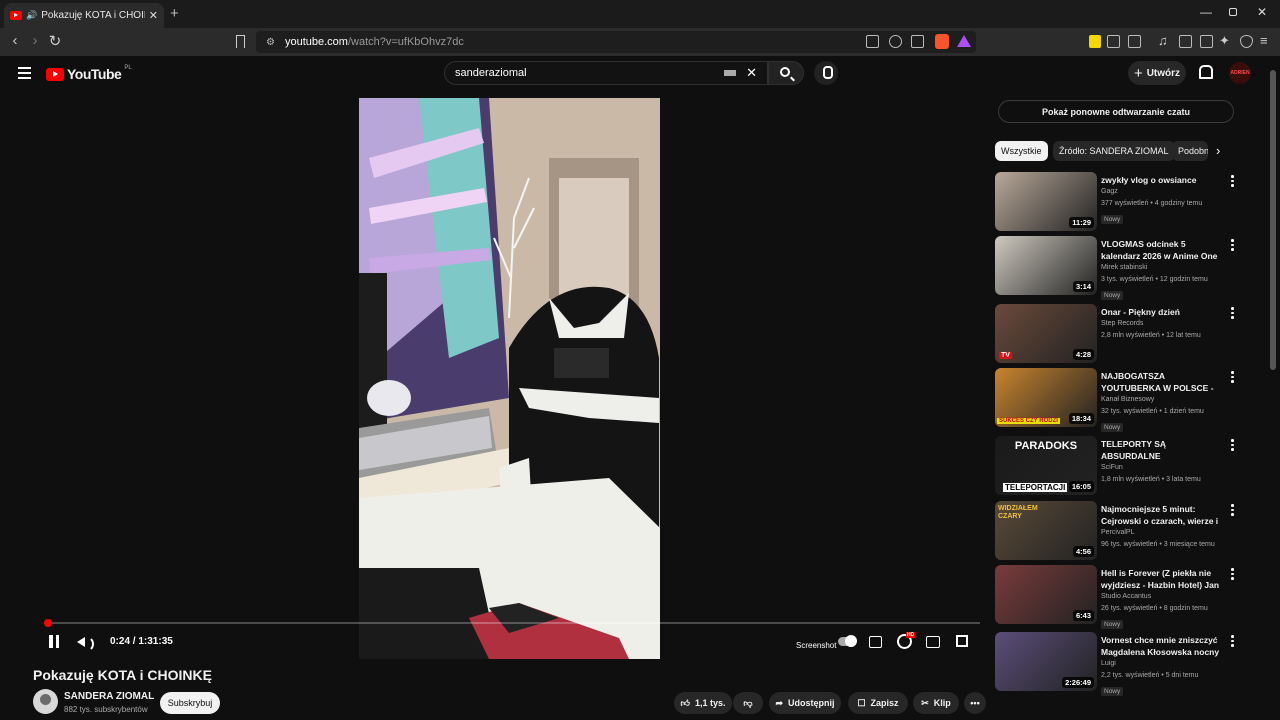 The image size is (1280, 720). What do you see at coordinates (703, 703) in the screenshot?
I see `like-button: 👍︎ 1,1 tys.` at bounding box center [703, 703].